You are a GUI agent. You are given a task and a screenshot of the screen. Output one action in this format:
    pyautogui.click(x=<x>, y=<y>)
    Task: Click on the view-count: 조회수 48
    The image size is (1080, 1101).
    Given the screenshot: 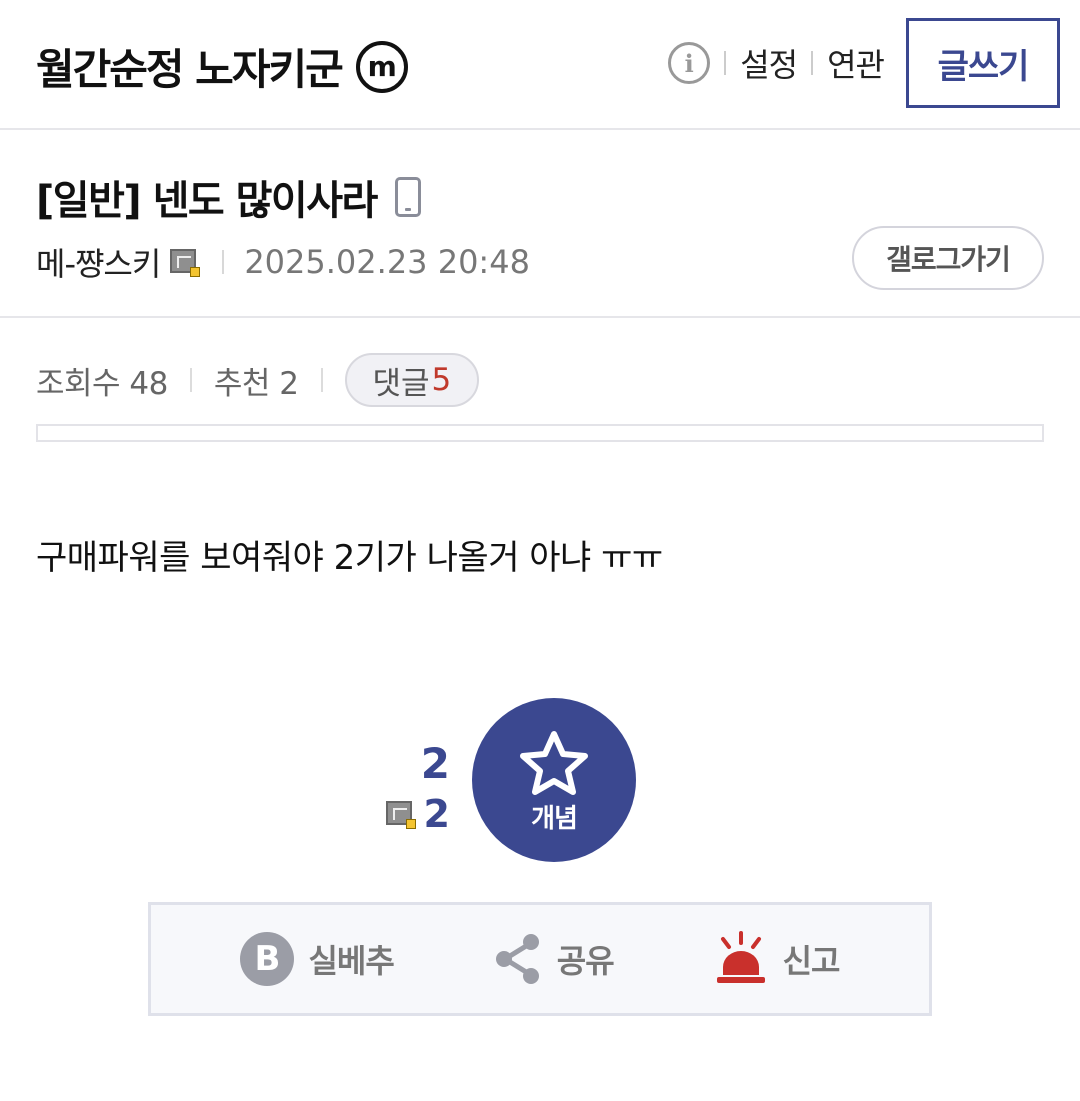 What is the action you would take?
    pyautogui.click(x=102, y=383)
    